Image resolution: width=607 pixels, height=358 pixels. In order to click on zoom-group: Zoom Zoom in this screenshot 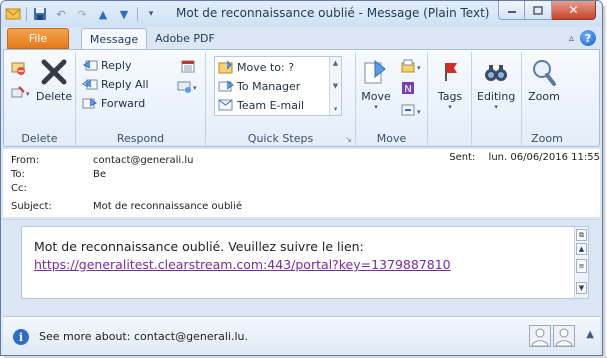, I will do `click(547, 99)`.